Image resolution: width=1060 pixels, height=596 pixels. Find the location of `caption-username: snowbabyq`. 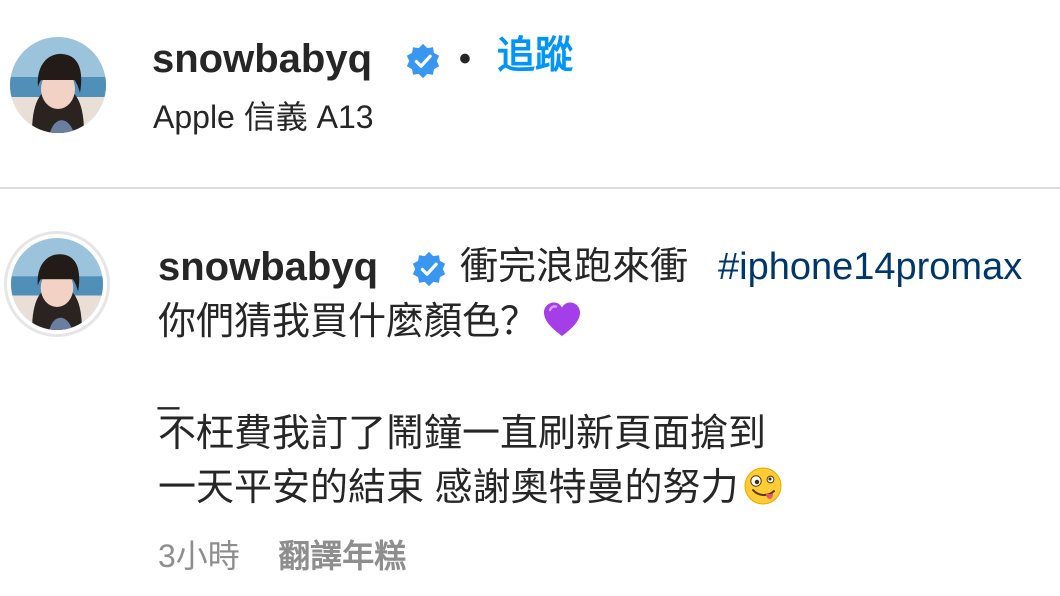

caption-username: snowbabyq is located at coordinates (268, 267).